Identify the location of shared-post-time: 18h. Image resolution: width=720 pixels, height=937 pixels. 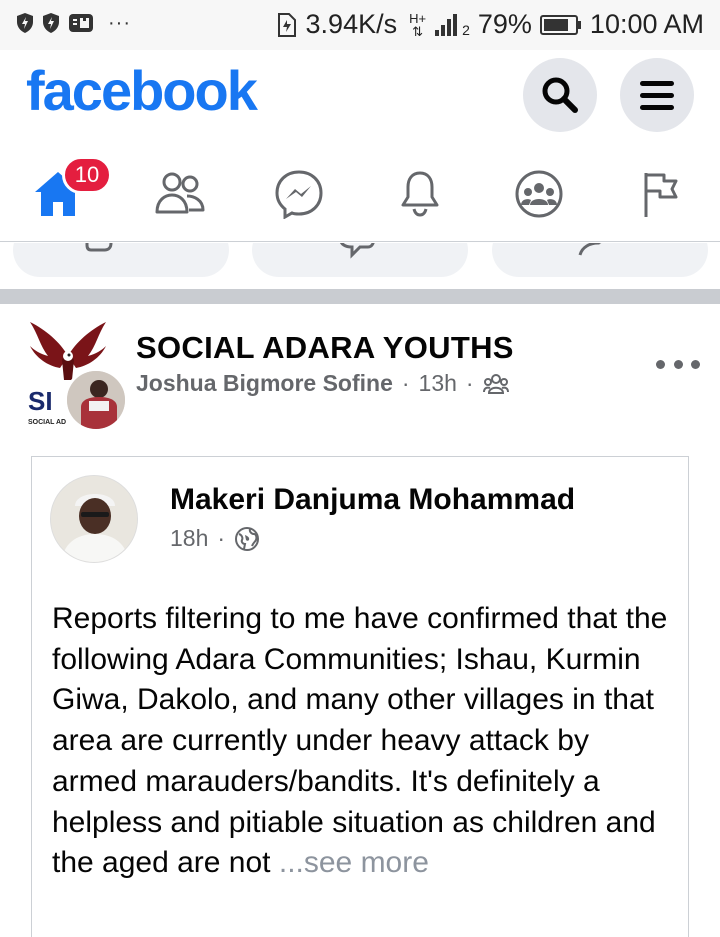
(189, 538).